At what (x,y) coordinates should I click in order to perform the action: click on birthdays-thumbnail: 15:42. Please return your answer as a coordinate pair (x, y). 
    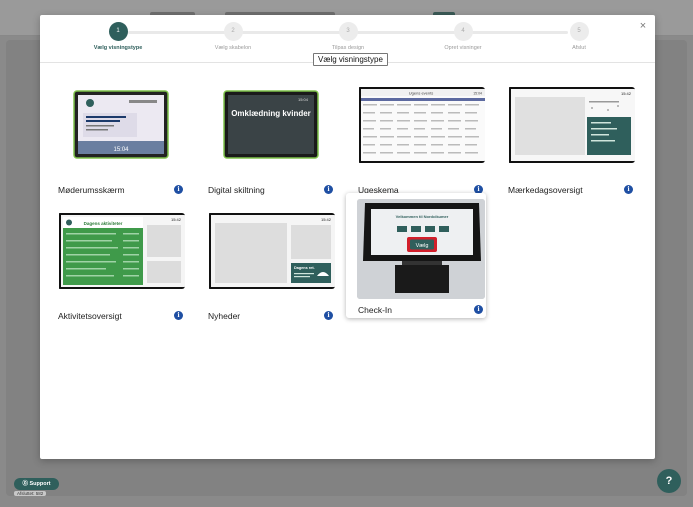
    Looking at the image, I should click on (571, 125).